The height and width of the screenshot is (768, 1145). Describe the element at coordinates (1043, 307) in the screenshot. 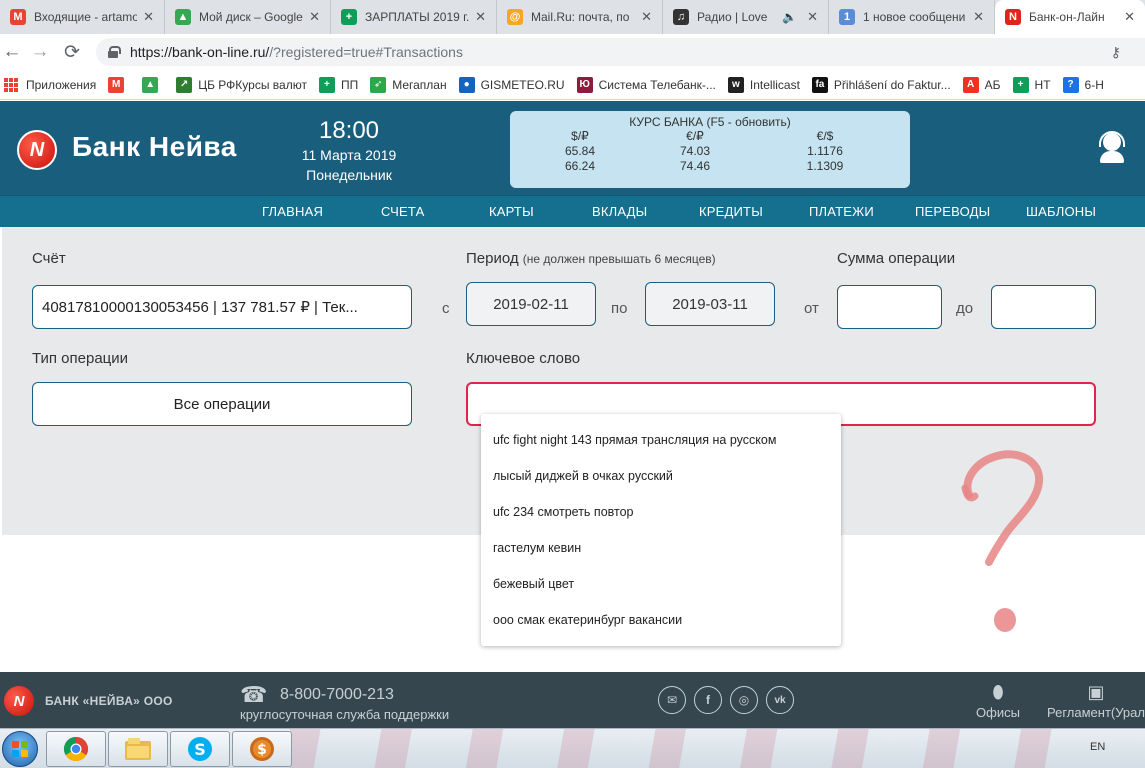

I see `sum-to-input` at that location.